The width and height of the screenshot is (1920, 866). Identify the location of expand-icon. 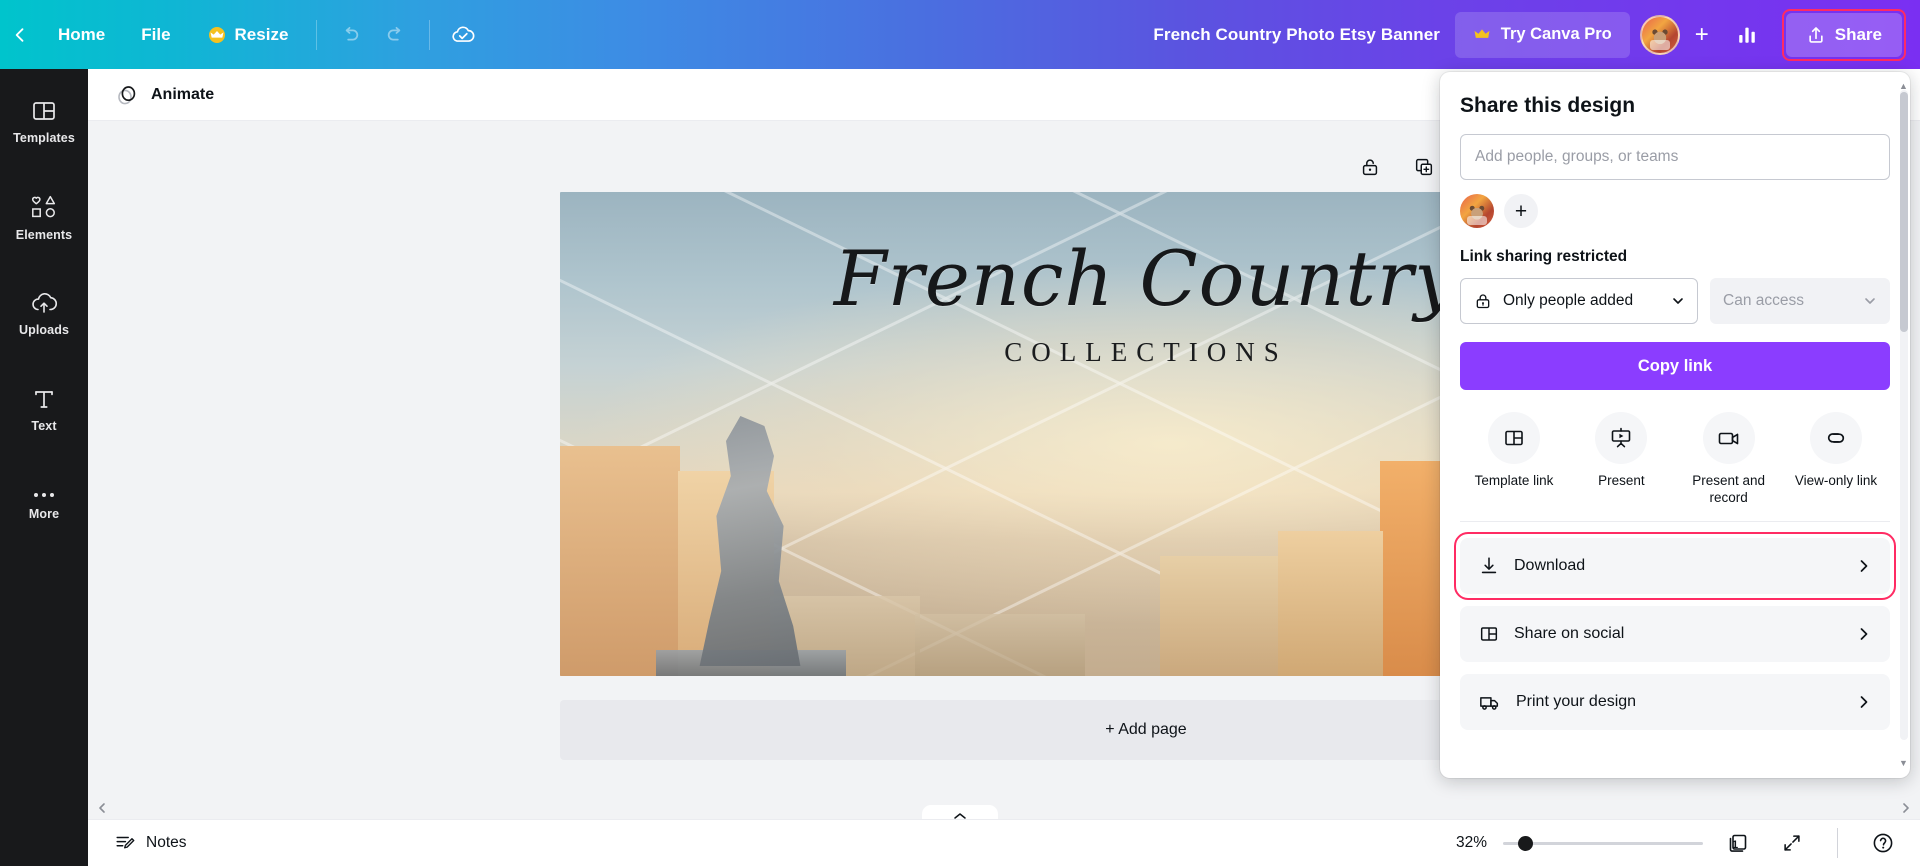
(1792, 843).